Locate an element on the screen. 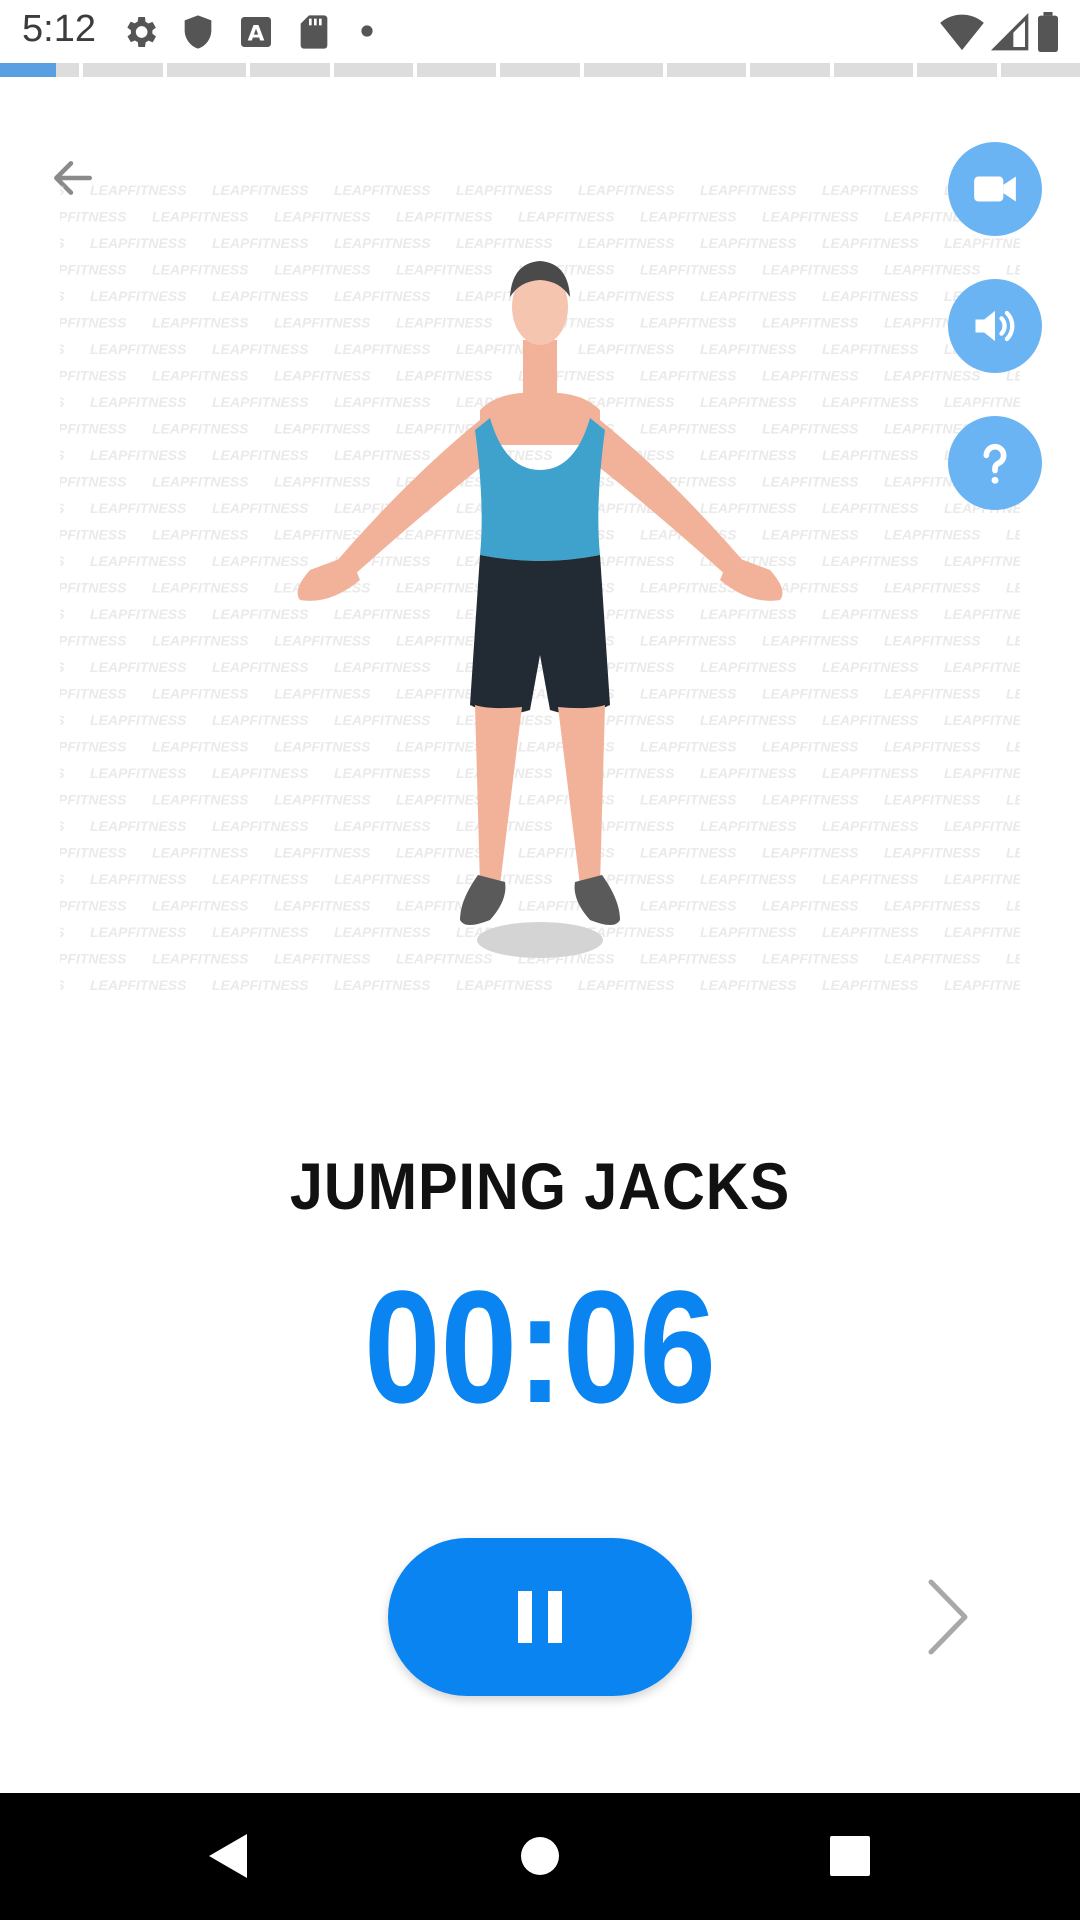 This screenshot has height=1920, width=1080. pause-icon is located at coordinates (540, 1617).